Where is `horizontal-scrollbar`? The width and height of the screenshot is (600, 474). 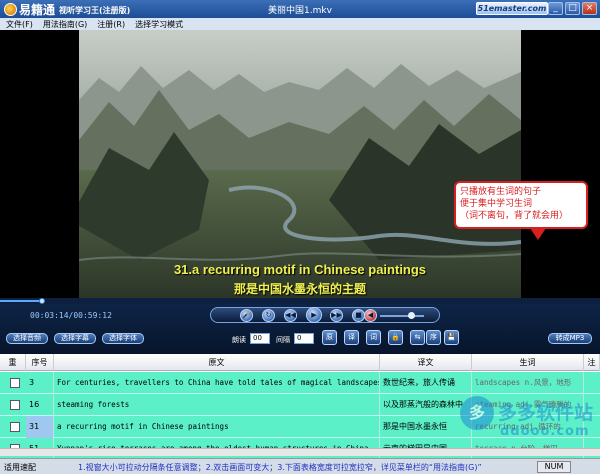 horizontal-scrollbar is located at coordinates (300, 452).